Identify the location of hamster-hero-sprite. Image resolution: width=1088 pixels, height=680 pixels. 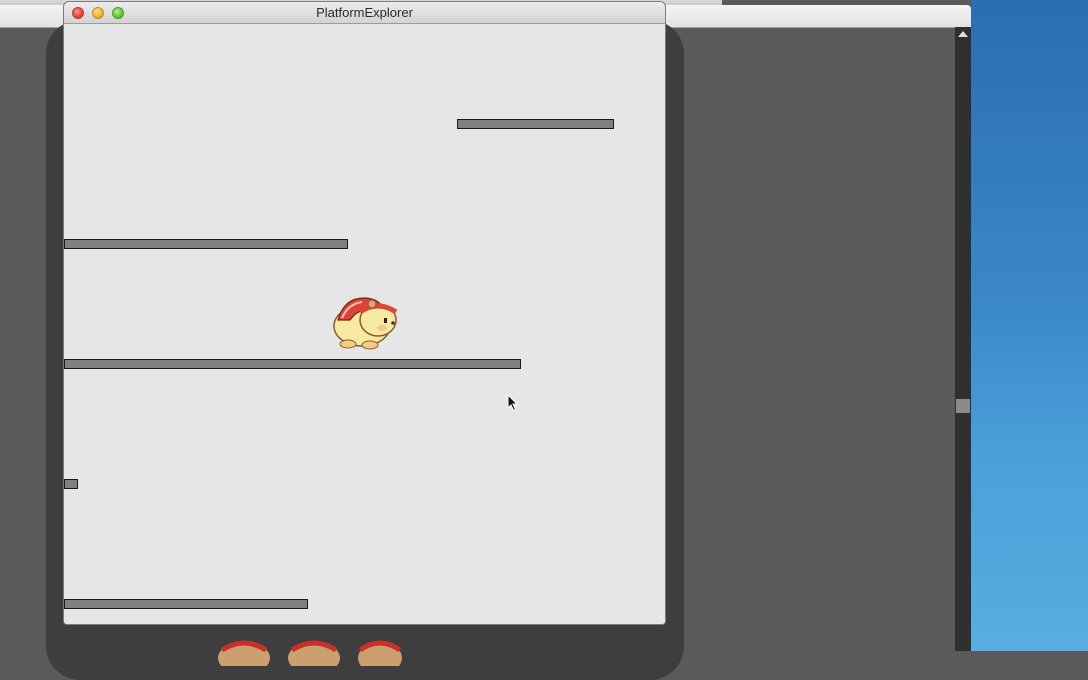
(365, 323).